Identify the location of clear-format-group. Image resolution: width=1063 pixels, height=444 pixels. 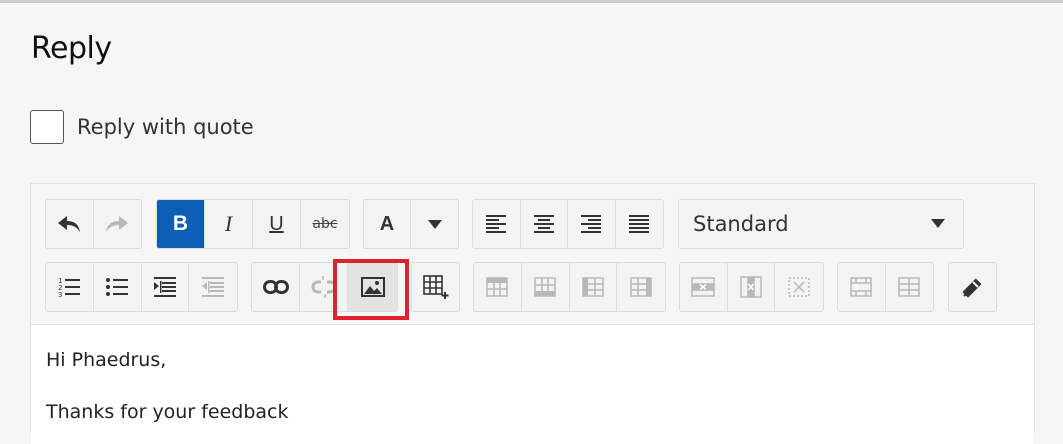
(972, 287).